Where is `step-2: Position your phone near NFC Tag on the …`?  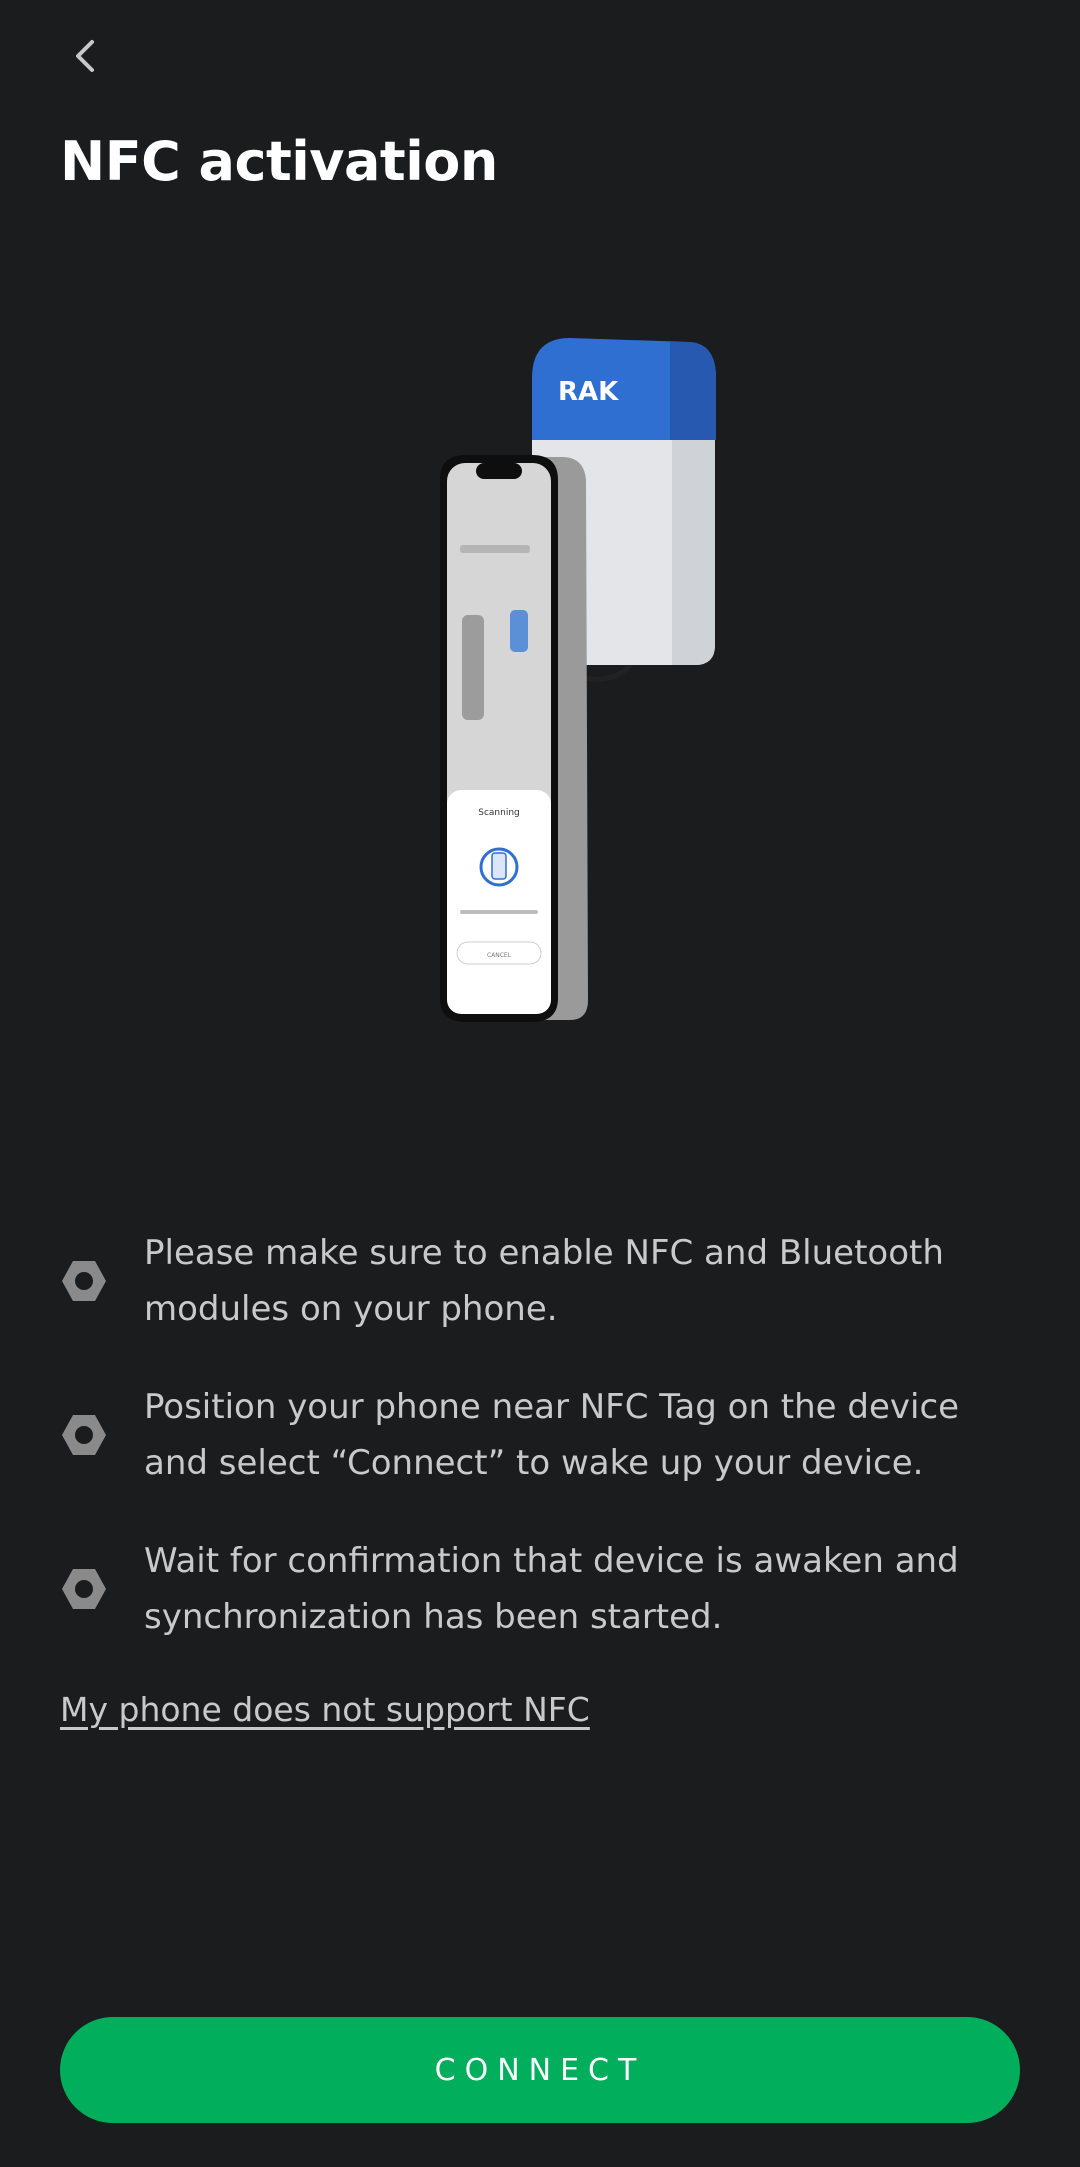 step-2: Position your phone near NFC Tag on the … is located at coordinates (540, 1435).